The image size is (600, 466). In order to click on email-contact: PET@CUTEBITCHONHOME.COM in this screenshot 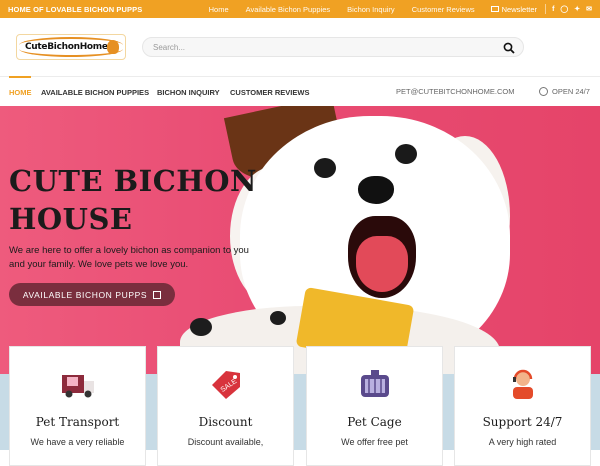, I will do `click(455, 91)`.